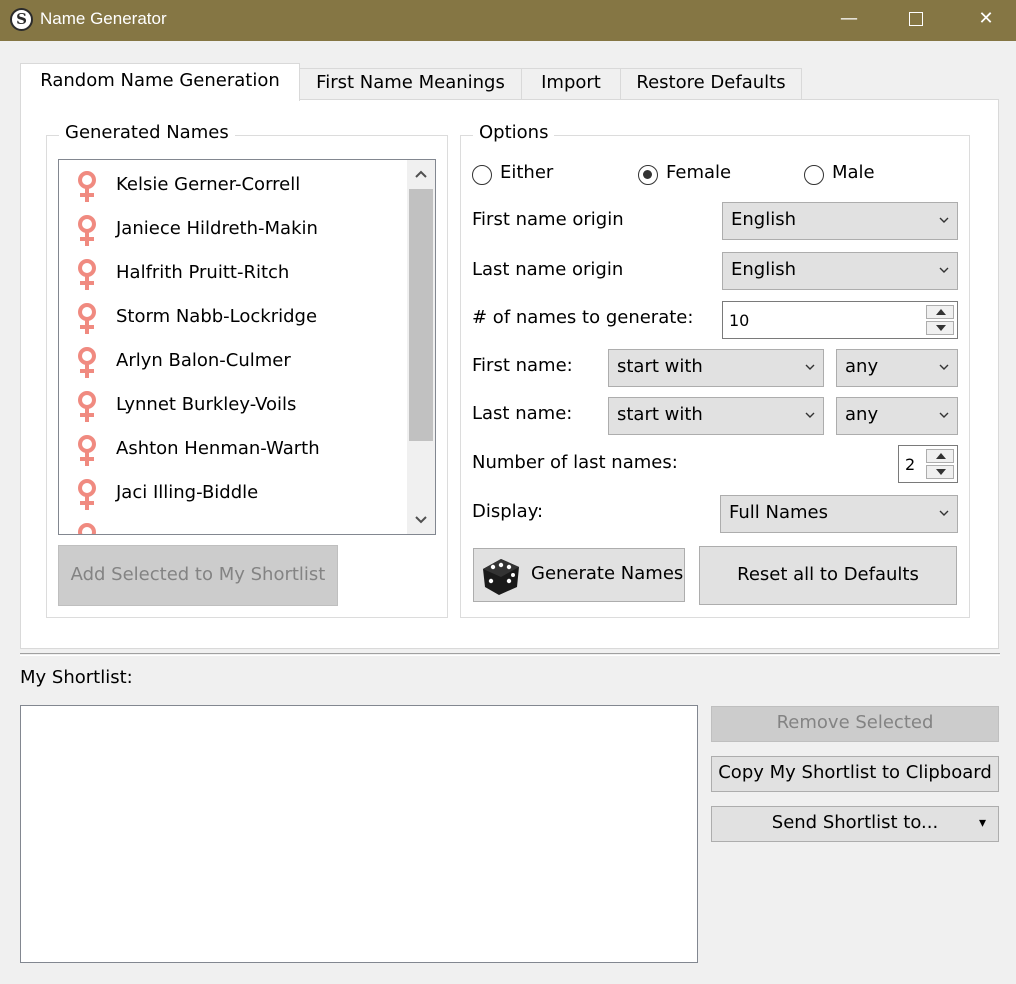 This screenshot has height=984, width=1016. I want to click on list-item: Halfrith Pruitt-Ritch, so click(232, 274).